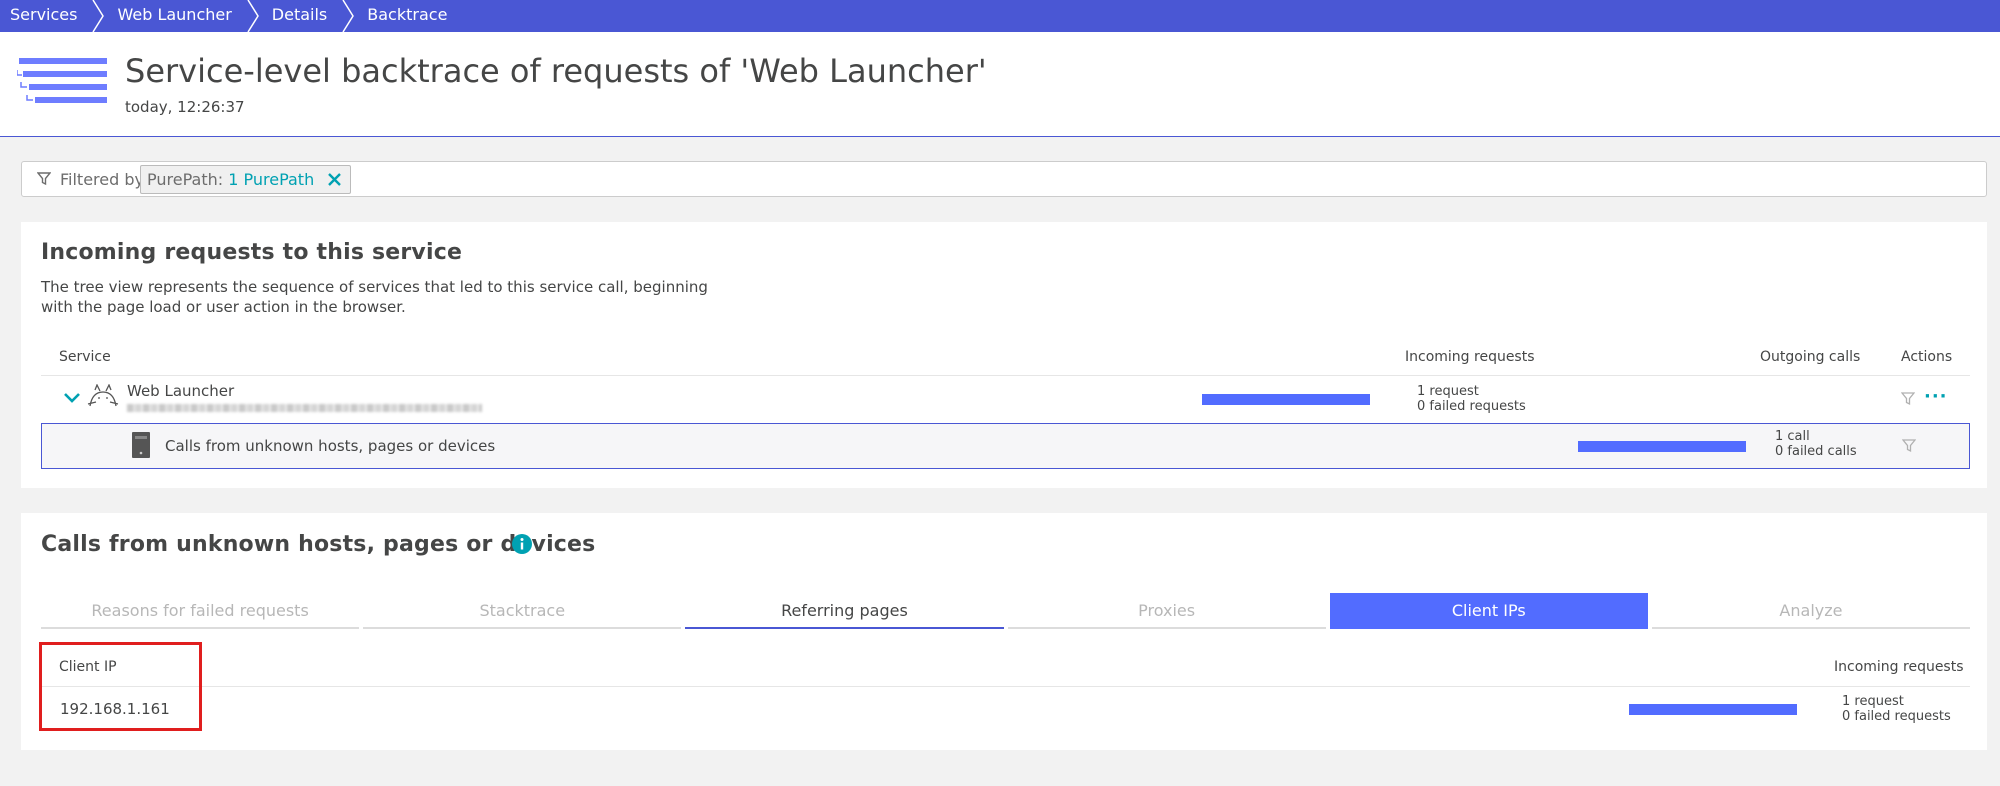  I want to click on incoming-requests-title: Incoming requests to this service, so click(252, 252).